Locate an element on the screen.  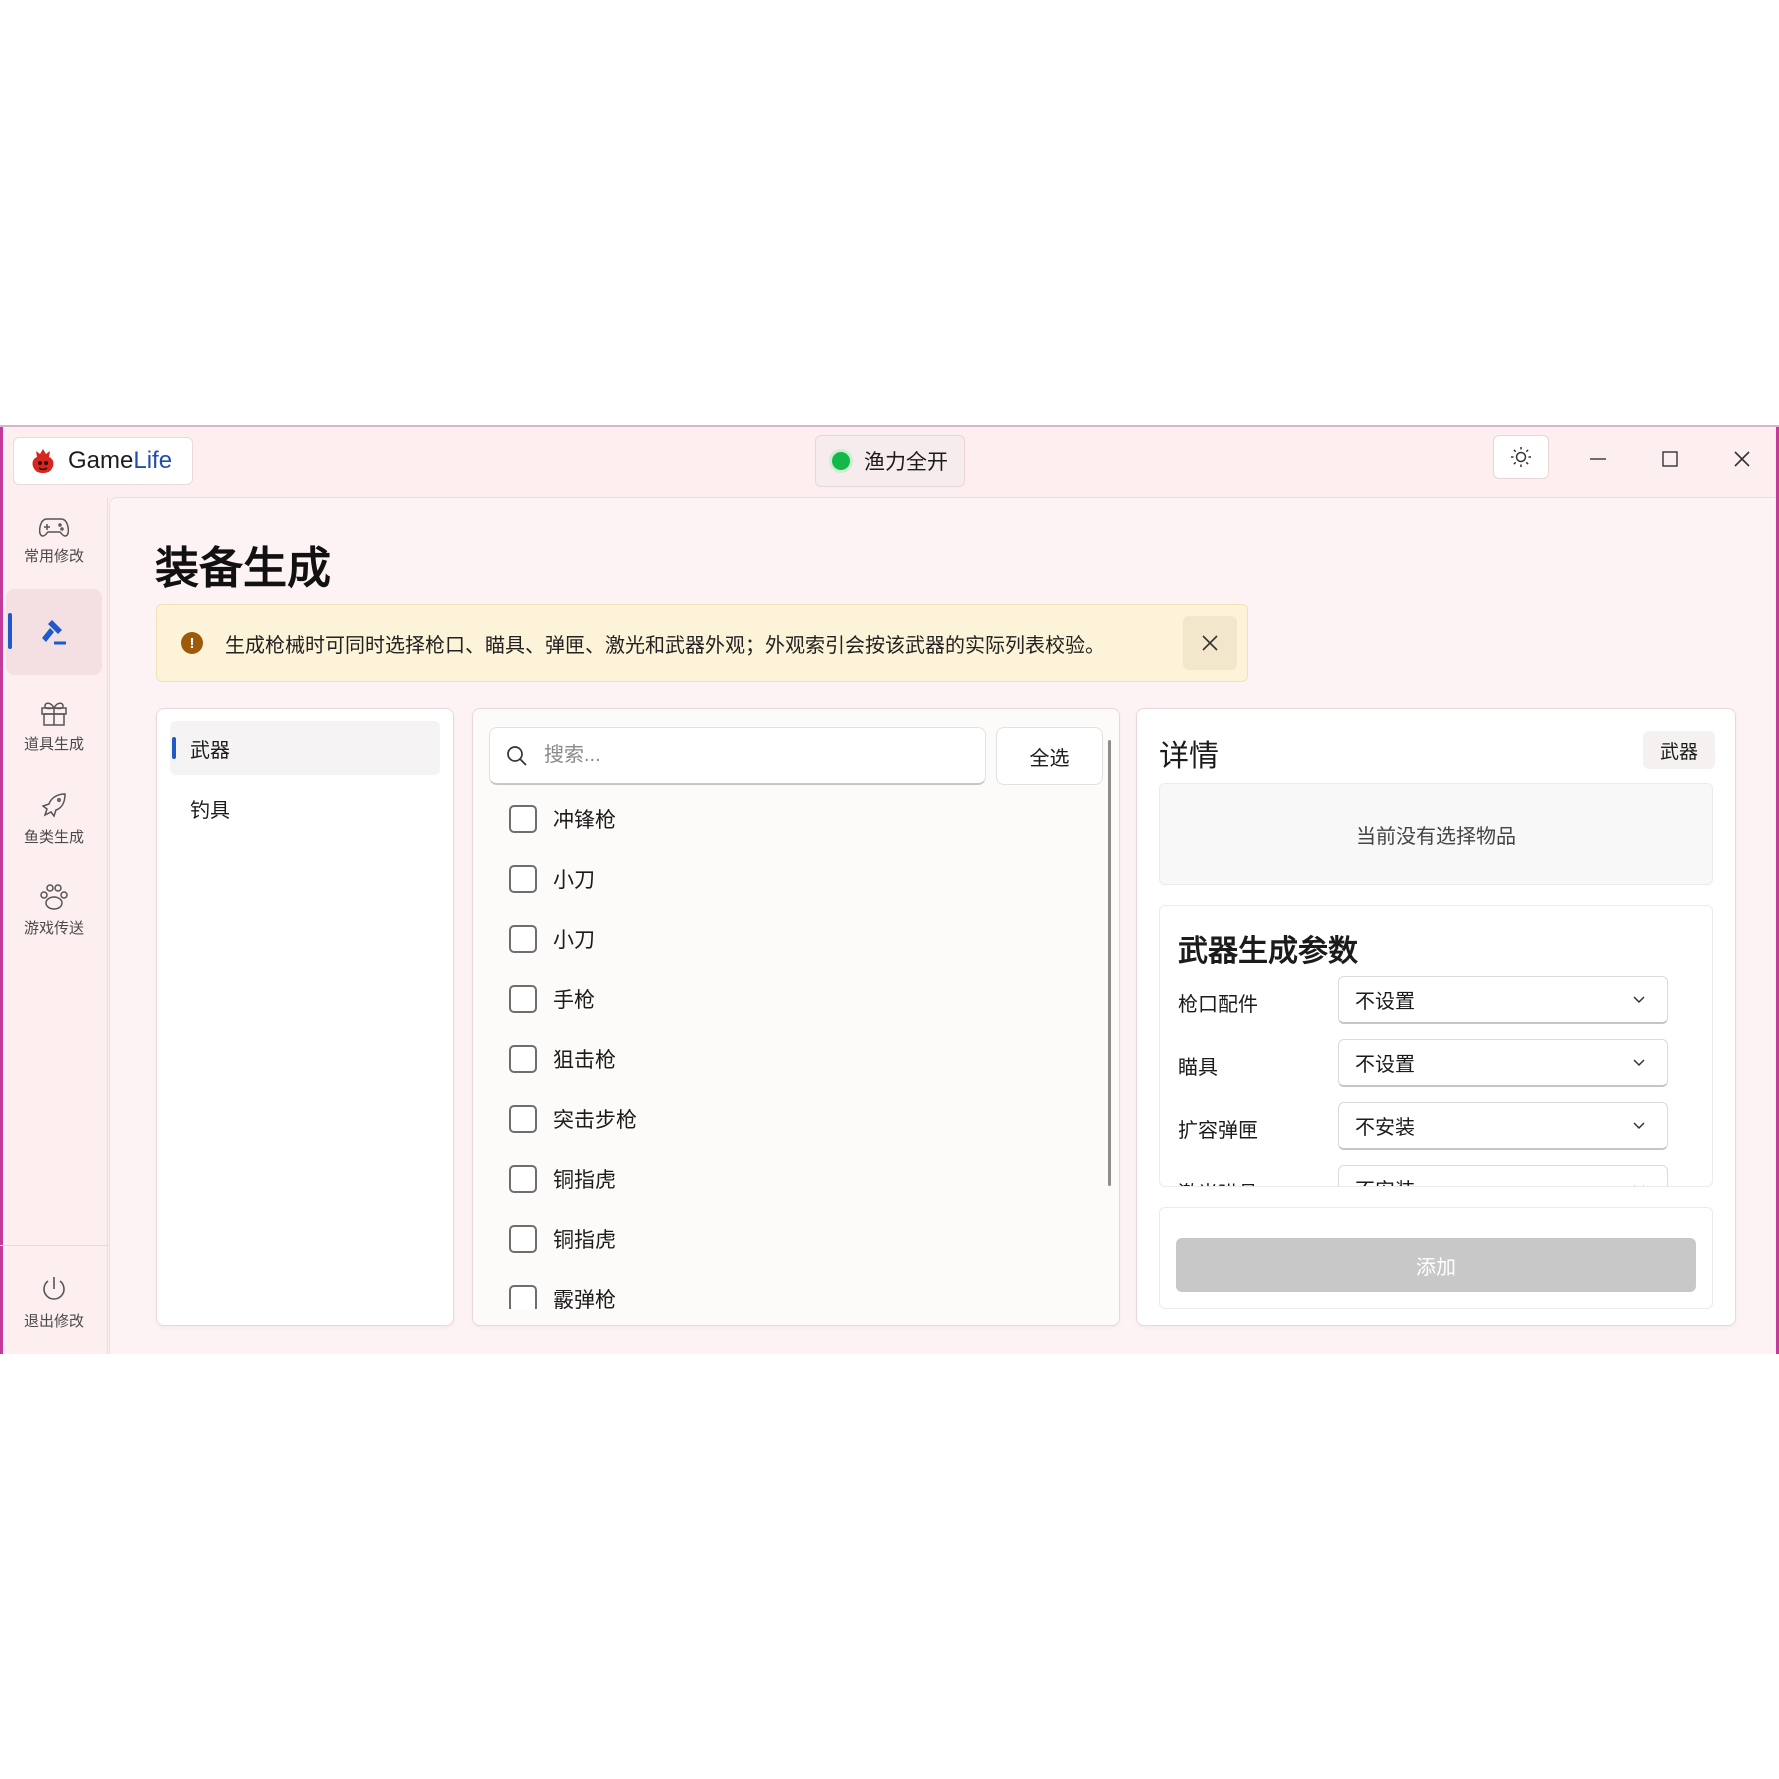
category-tag: 武器 is located at coordinates (1679, 750).